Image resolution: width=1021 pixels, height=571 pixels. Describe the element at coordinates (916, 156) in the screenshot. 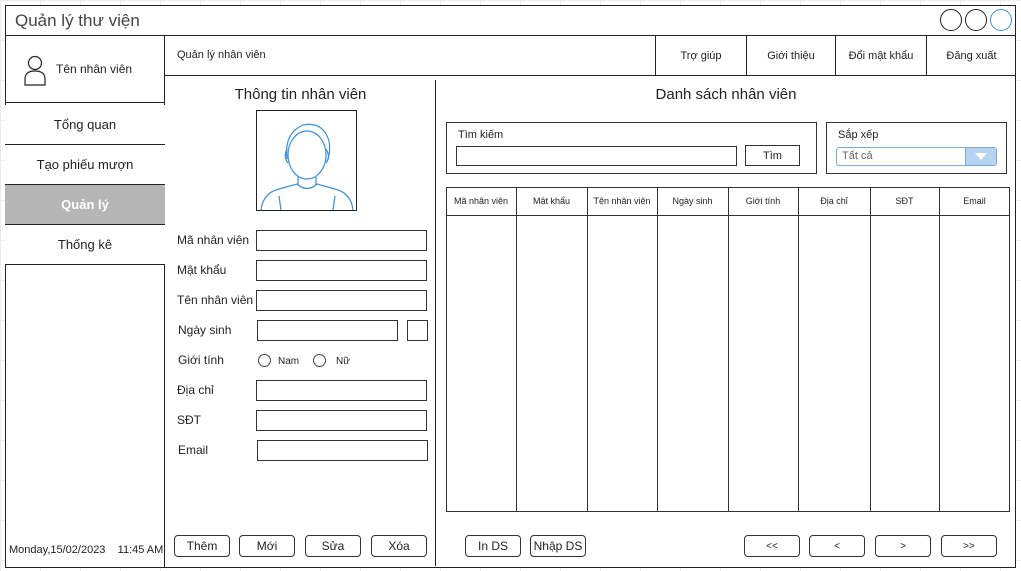

I see `sort-select: Tất cả` at that location.